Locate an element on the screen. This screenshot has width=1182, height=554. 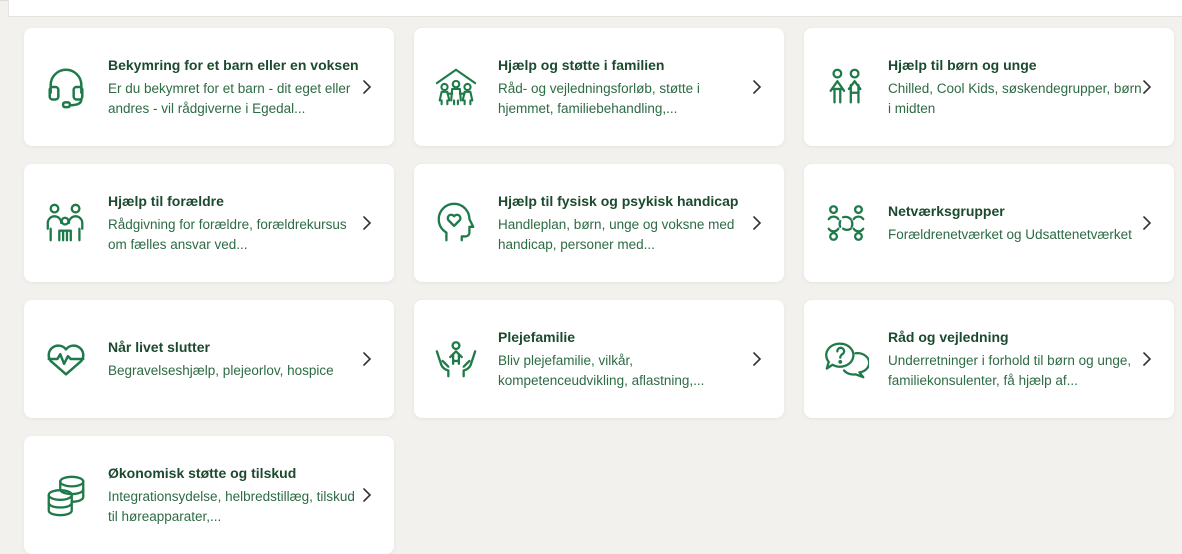
card-title: Netværksgrupper is located at coordinates (946, 210).